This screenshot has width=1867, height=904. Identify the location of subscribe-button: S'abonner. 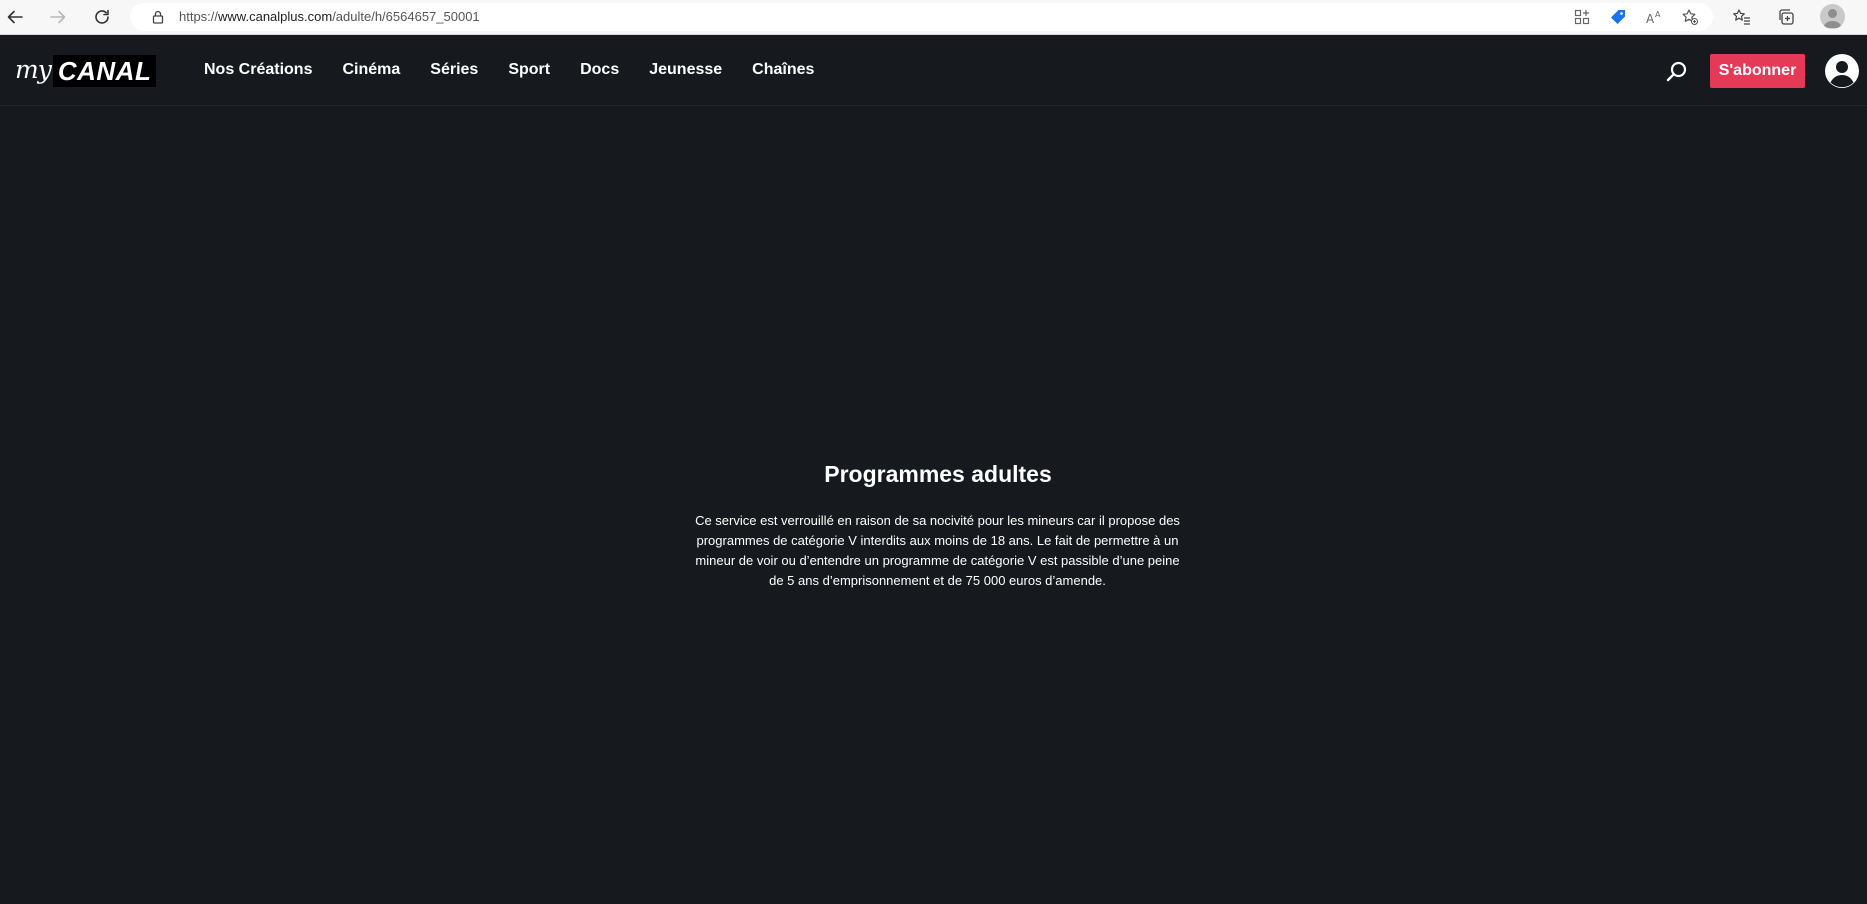
(1757, 71).